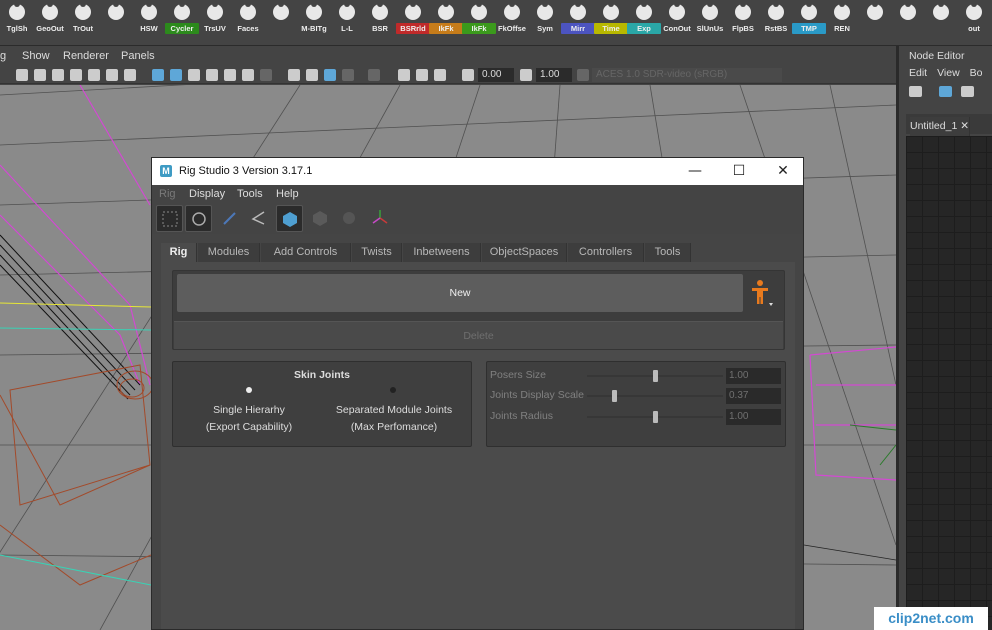  Describe the element at coordinates (380, 22) in the screenshot. I see `shelf-button: BSR` at that location.